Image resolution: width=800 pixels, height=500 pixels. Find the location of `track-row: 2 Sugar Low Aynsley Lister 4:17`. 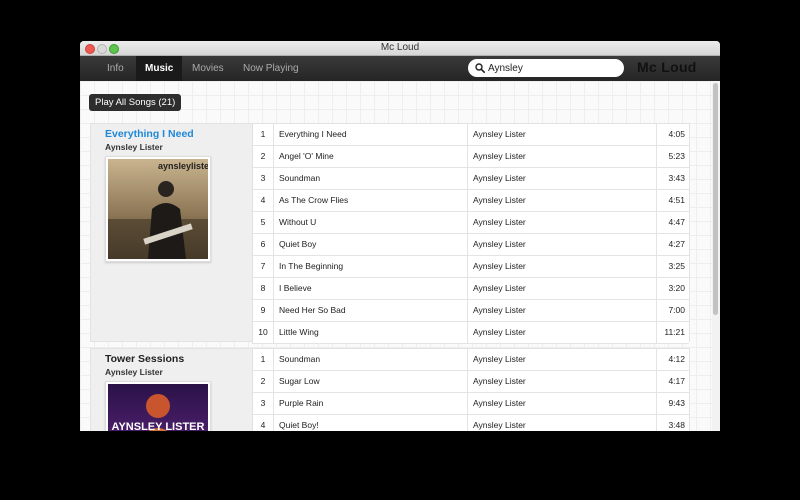

track-row: 2 Sugar Low Aynsley Lister 4:17 is located at coordinates (471, 382).